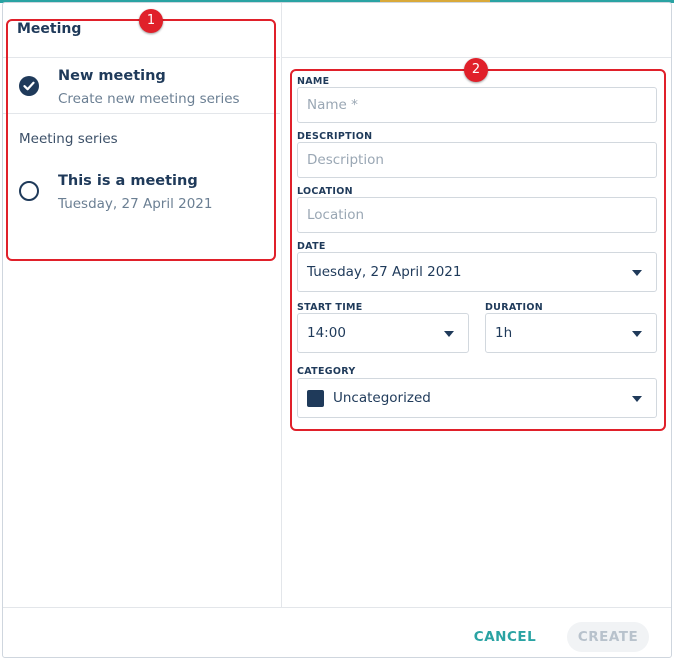 The image size is (674, 661). I want to click on create-button: CREATE, so click(608, 637).